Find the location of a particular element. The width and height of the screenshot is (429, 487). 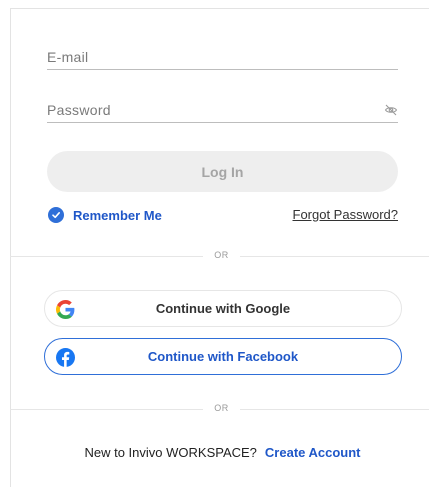

login-button-label: Log In is located at coordinates (222, 171).